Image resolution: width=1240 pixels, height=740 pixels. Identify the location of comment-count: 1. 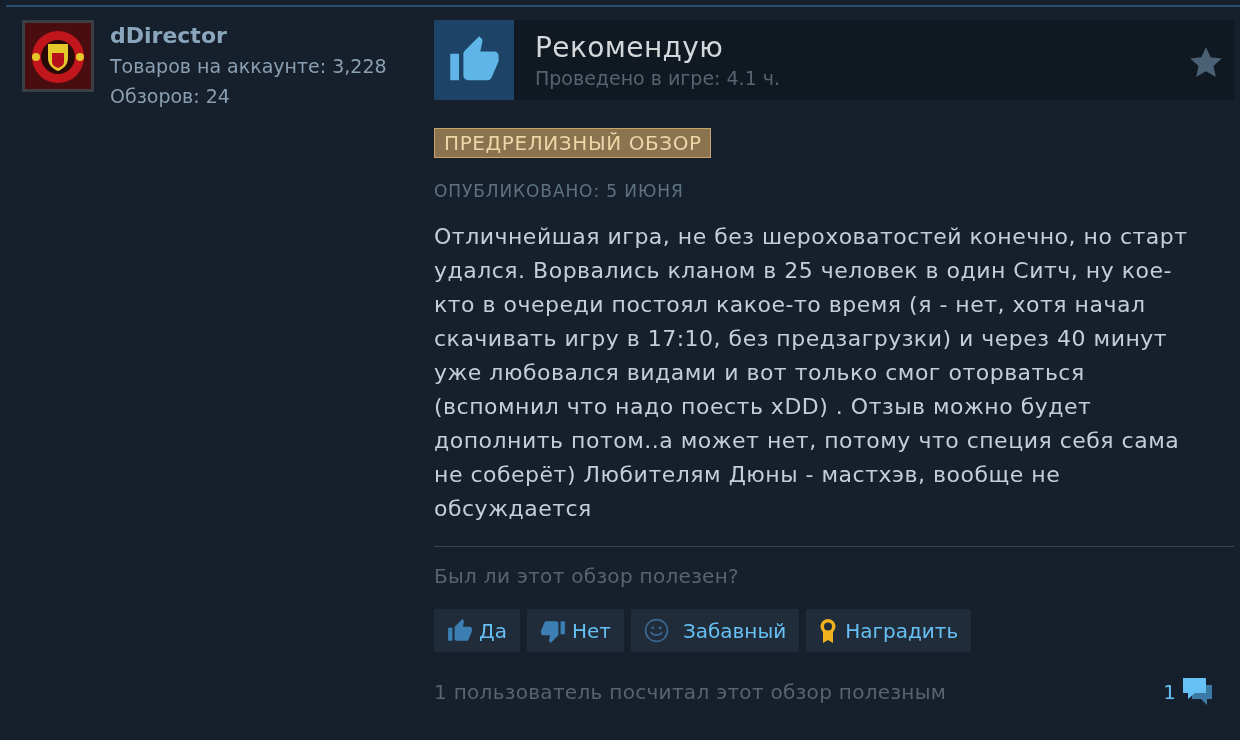
(1169, 692).